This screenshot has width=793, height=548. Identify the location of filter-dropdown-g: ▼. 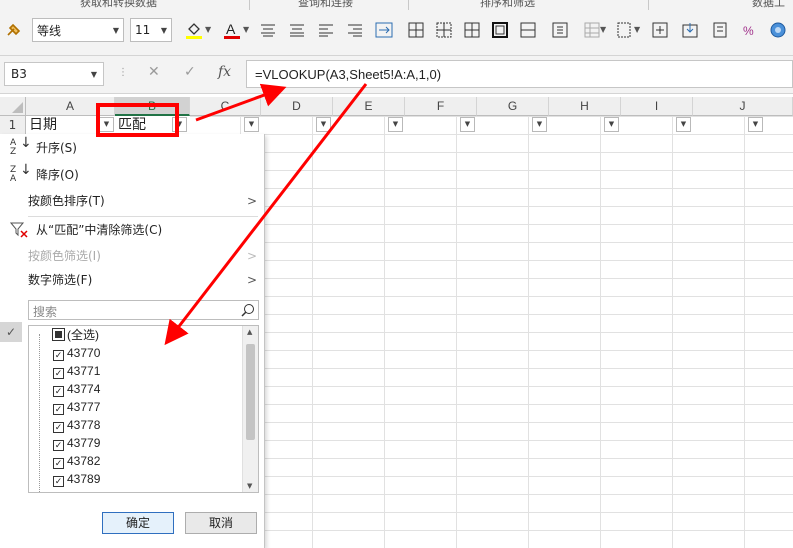
(539, 124).